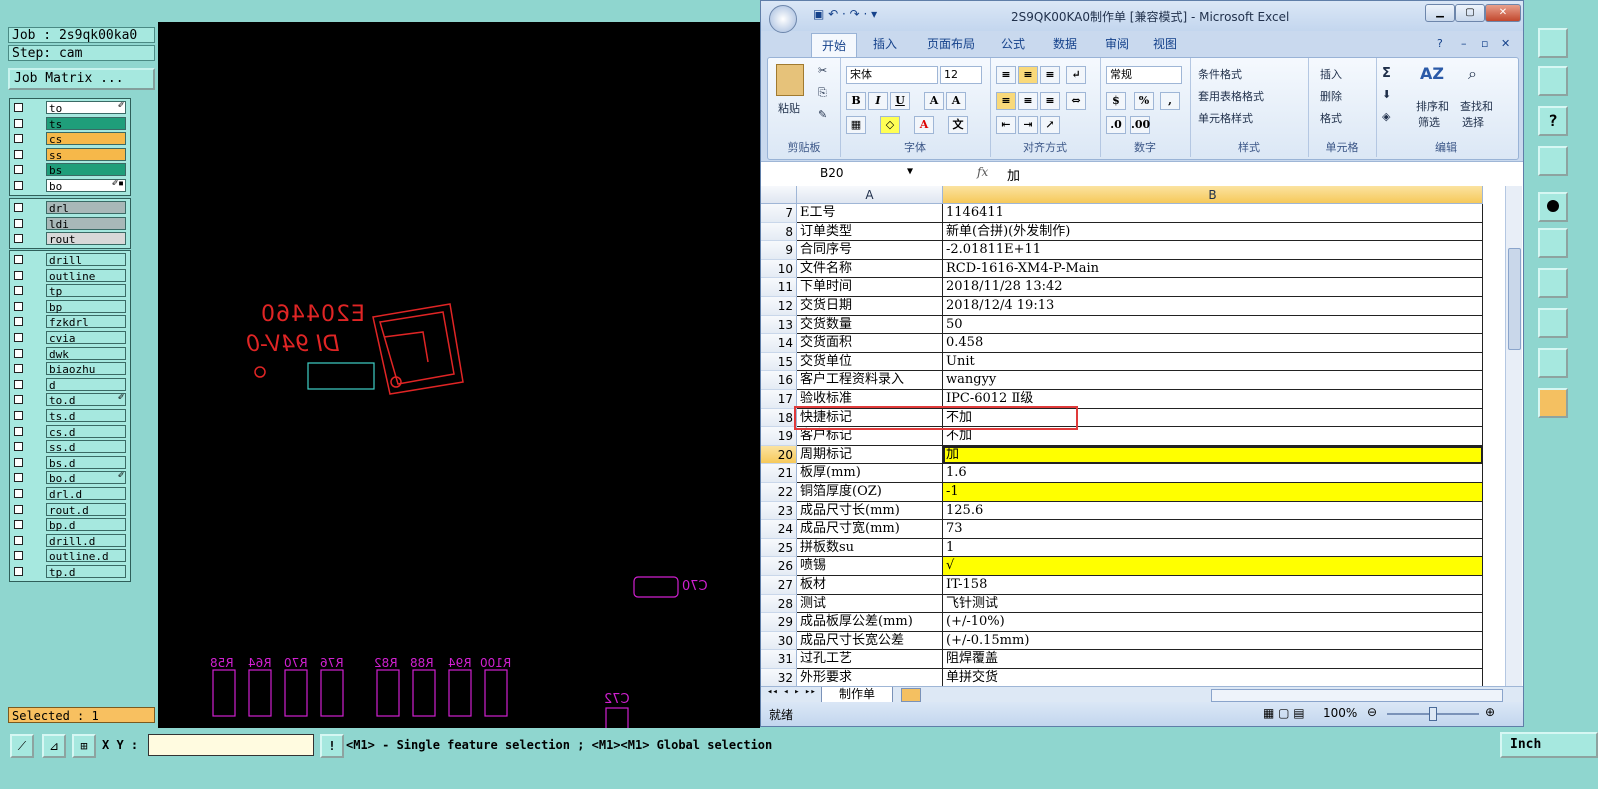 The image size is (1598, 789). Describe the element at coordinates (69, 169) in the screenshot. I see `layer-row: bs` at that location.